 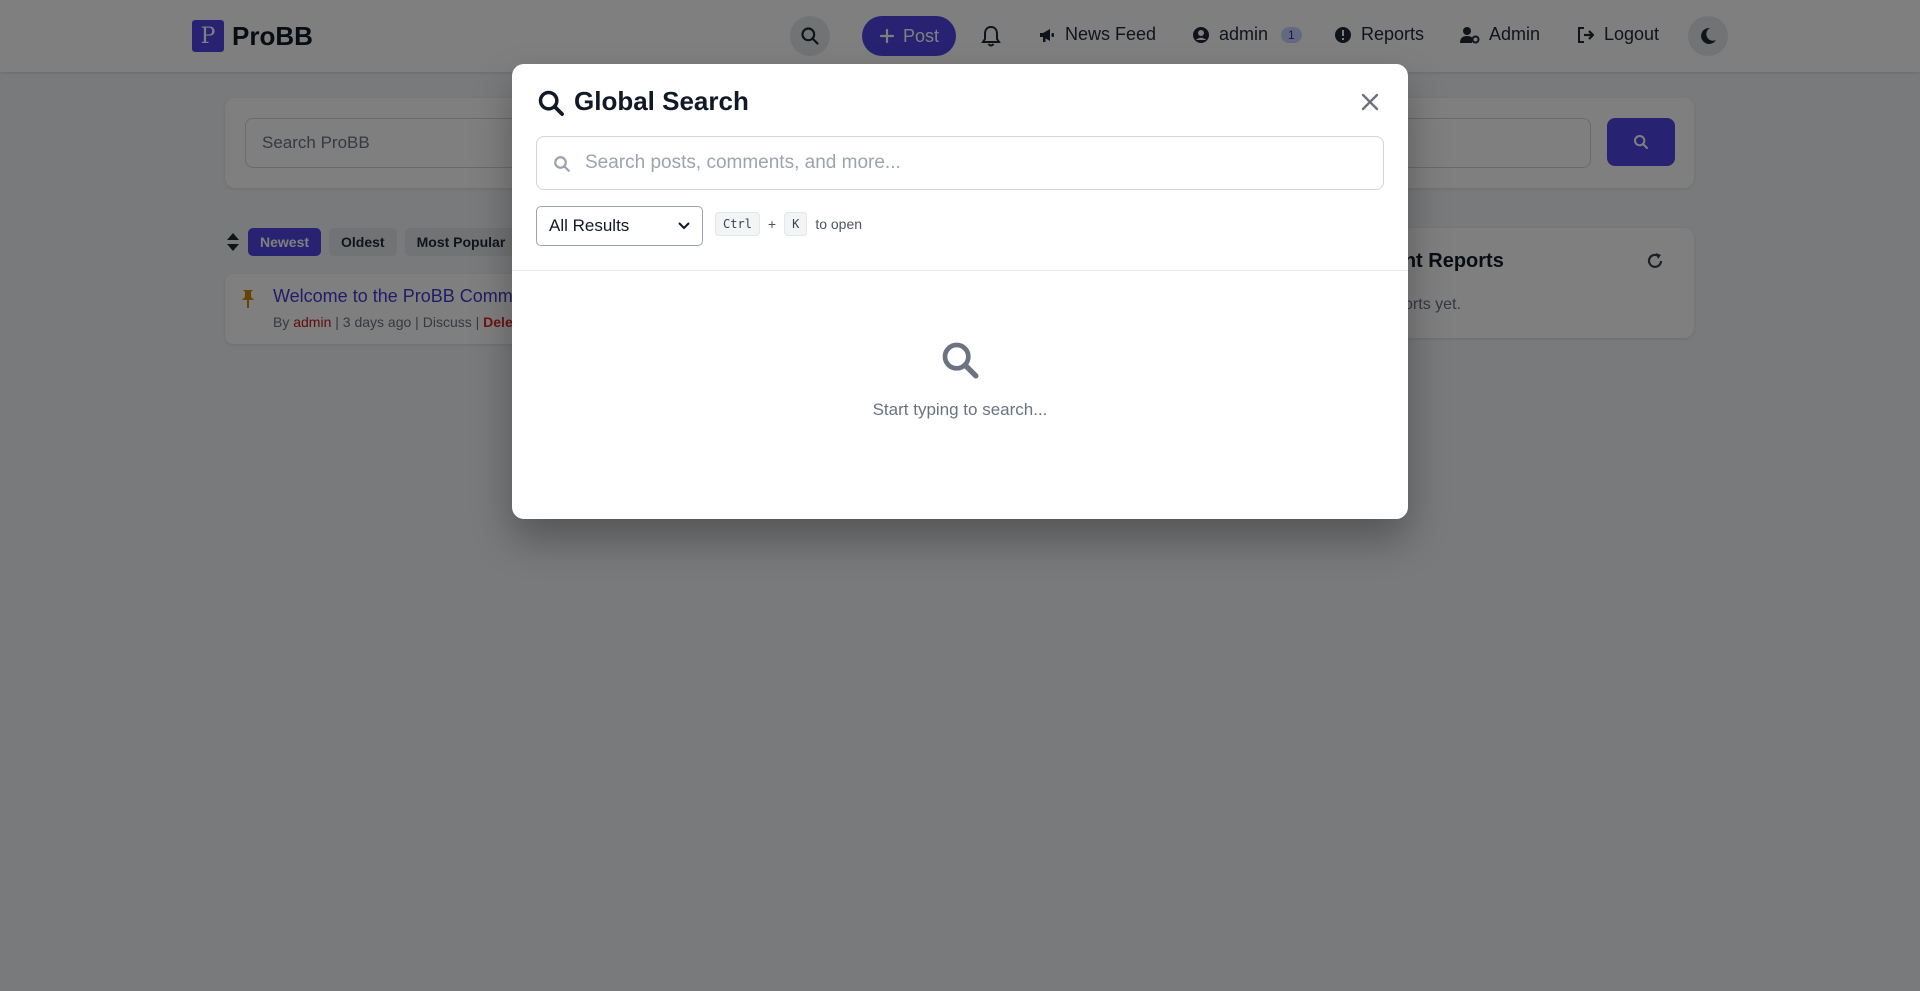 What do you see at coordinates (684, 226) in the screenshot?
I see `chevron-down-icon` at bounding box center [684, 226].